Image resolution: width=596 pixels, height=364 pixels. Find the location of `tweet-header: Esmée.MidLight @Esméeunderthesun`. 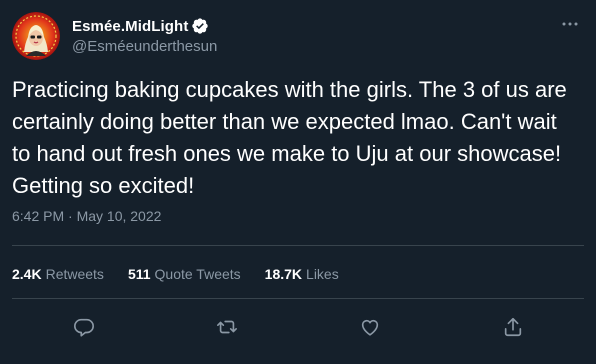

tweet-header: Esmée.MidLight @Esméeunderthesun is located at coordinates (298, 37).